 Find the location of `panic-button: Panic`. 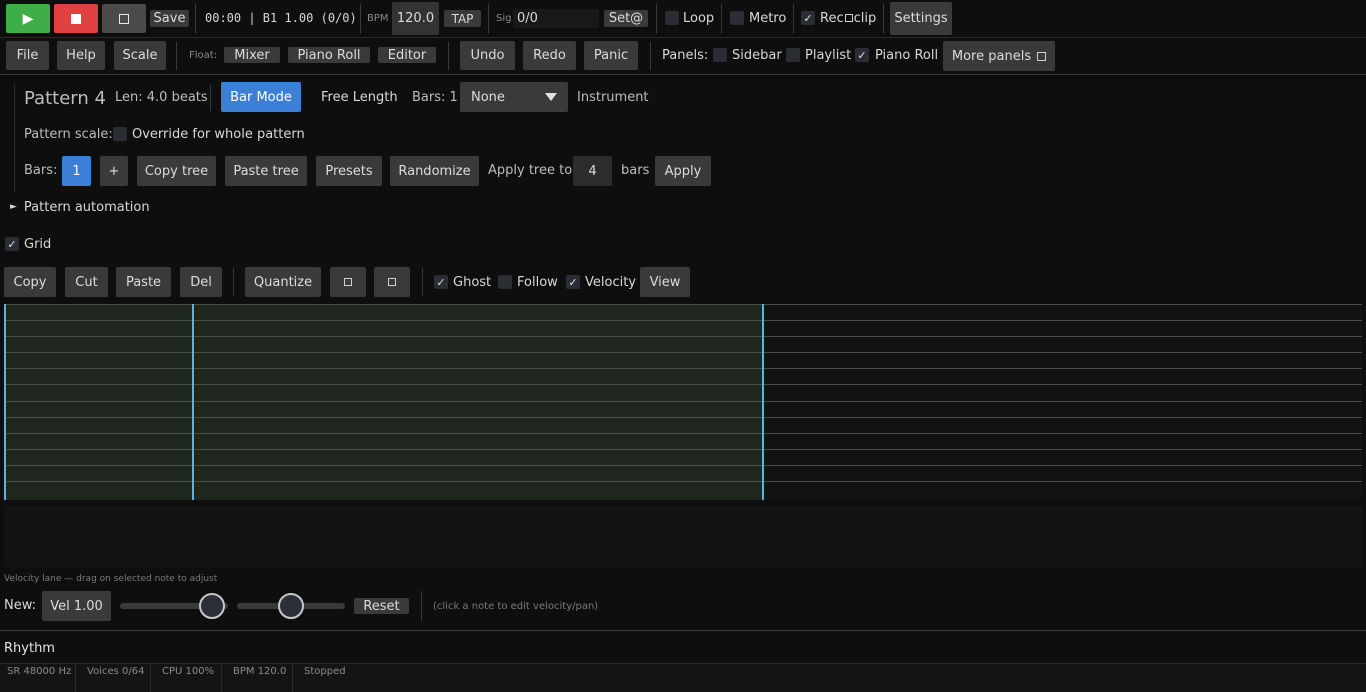

panic-button: Panic is located at coordinates (611, 55).